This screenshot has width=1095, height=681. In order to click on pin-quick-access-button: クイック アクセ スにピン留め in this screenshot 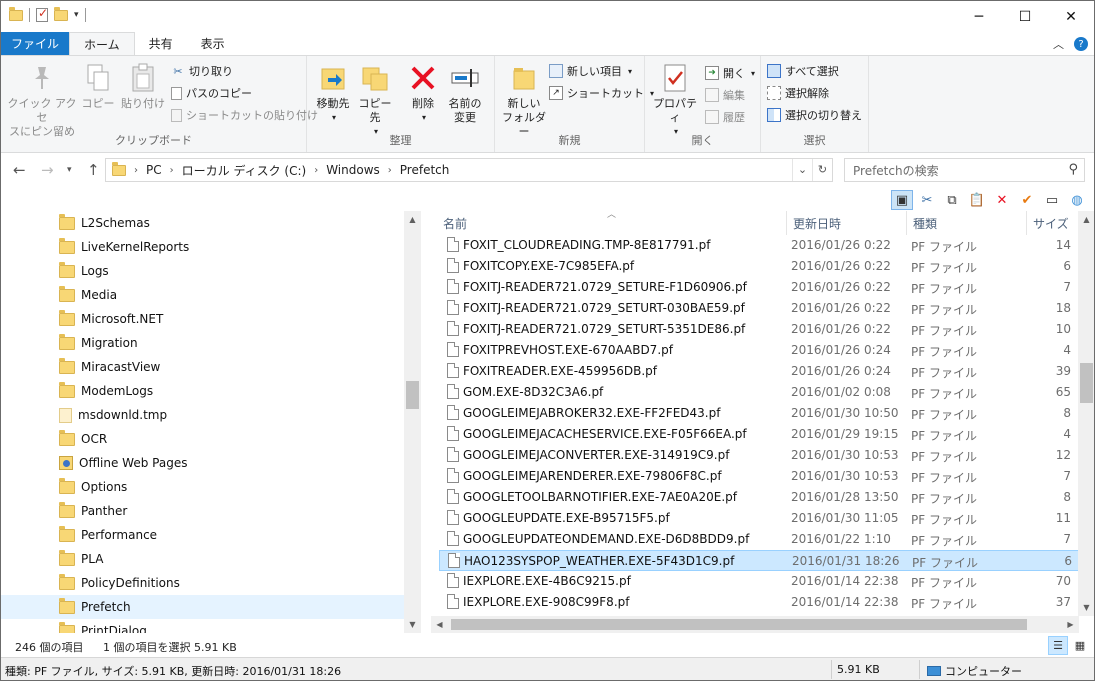, I will do `click(42, 100)`.